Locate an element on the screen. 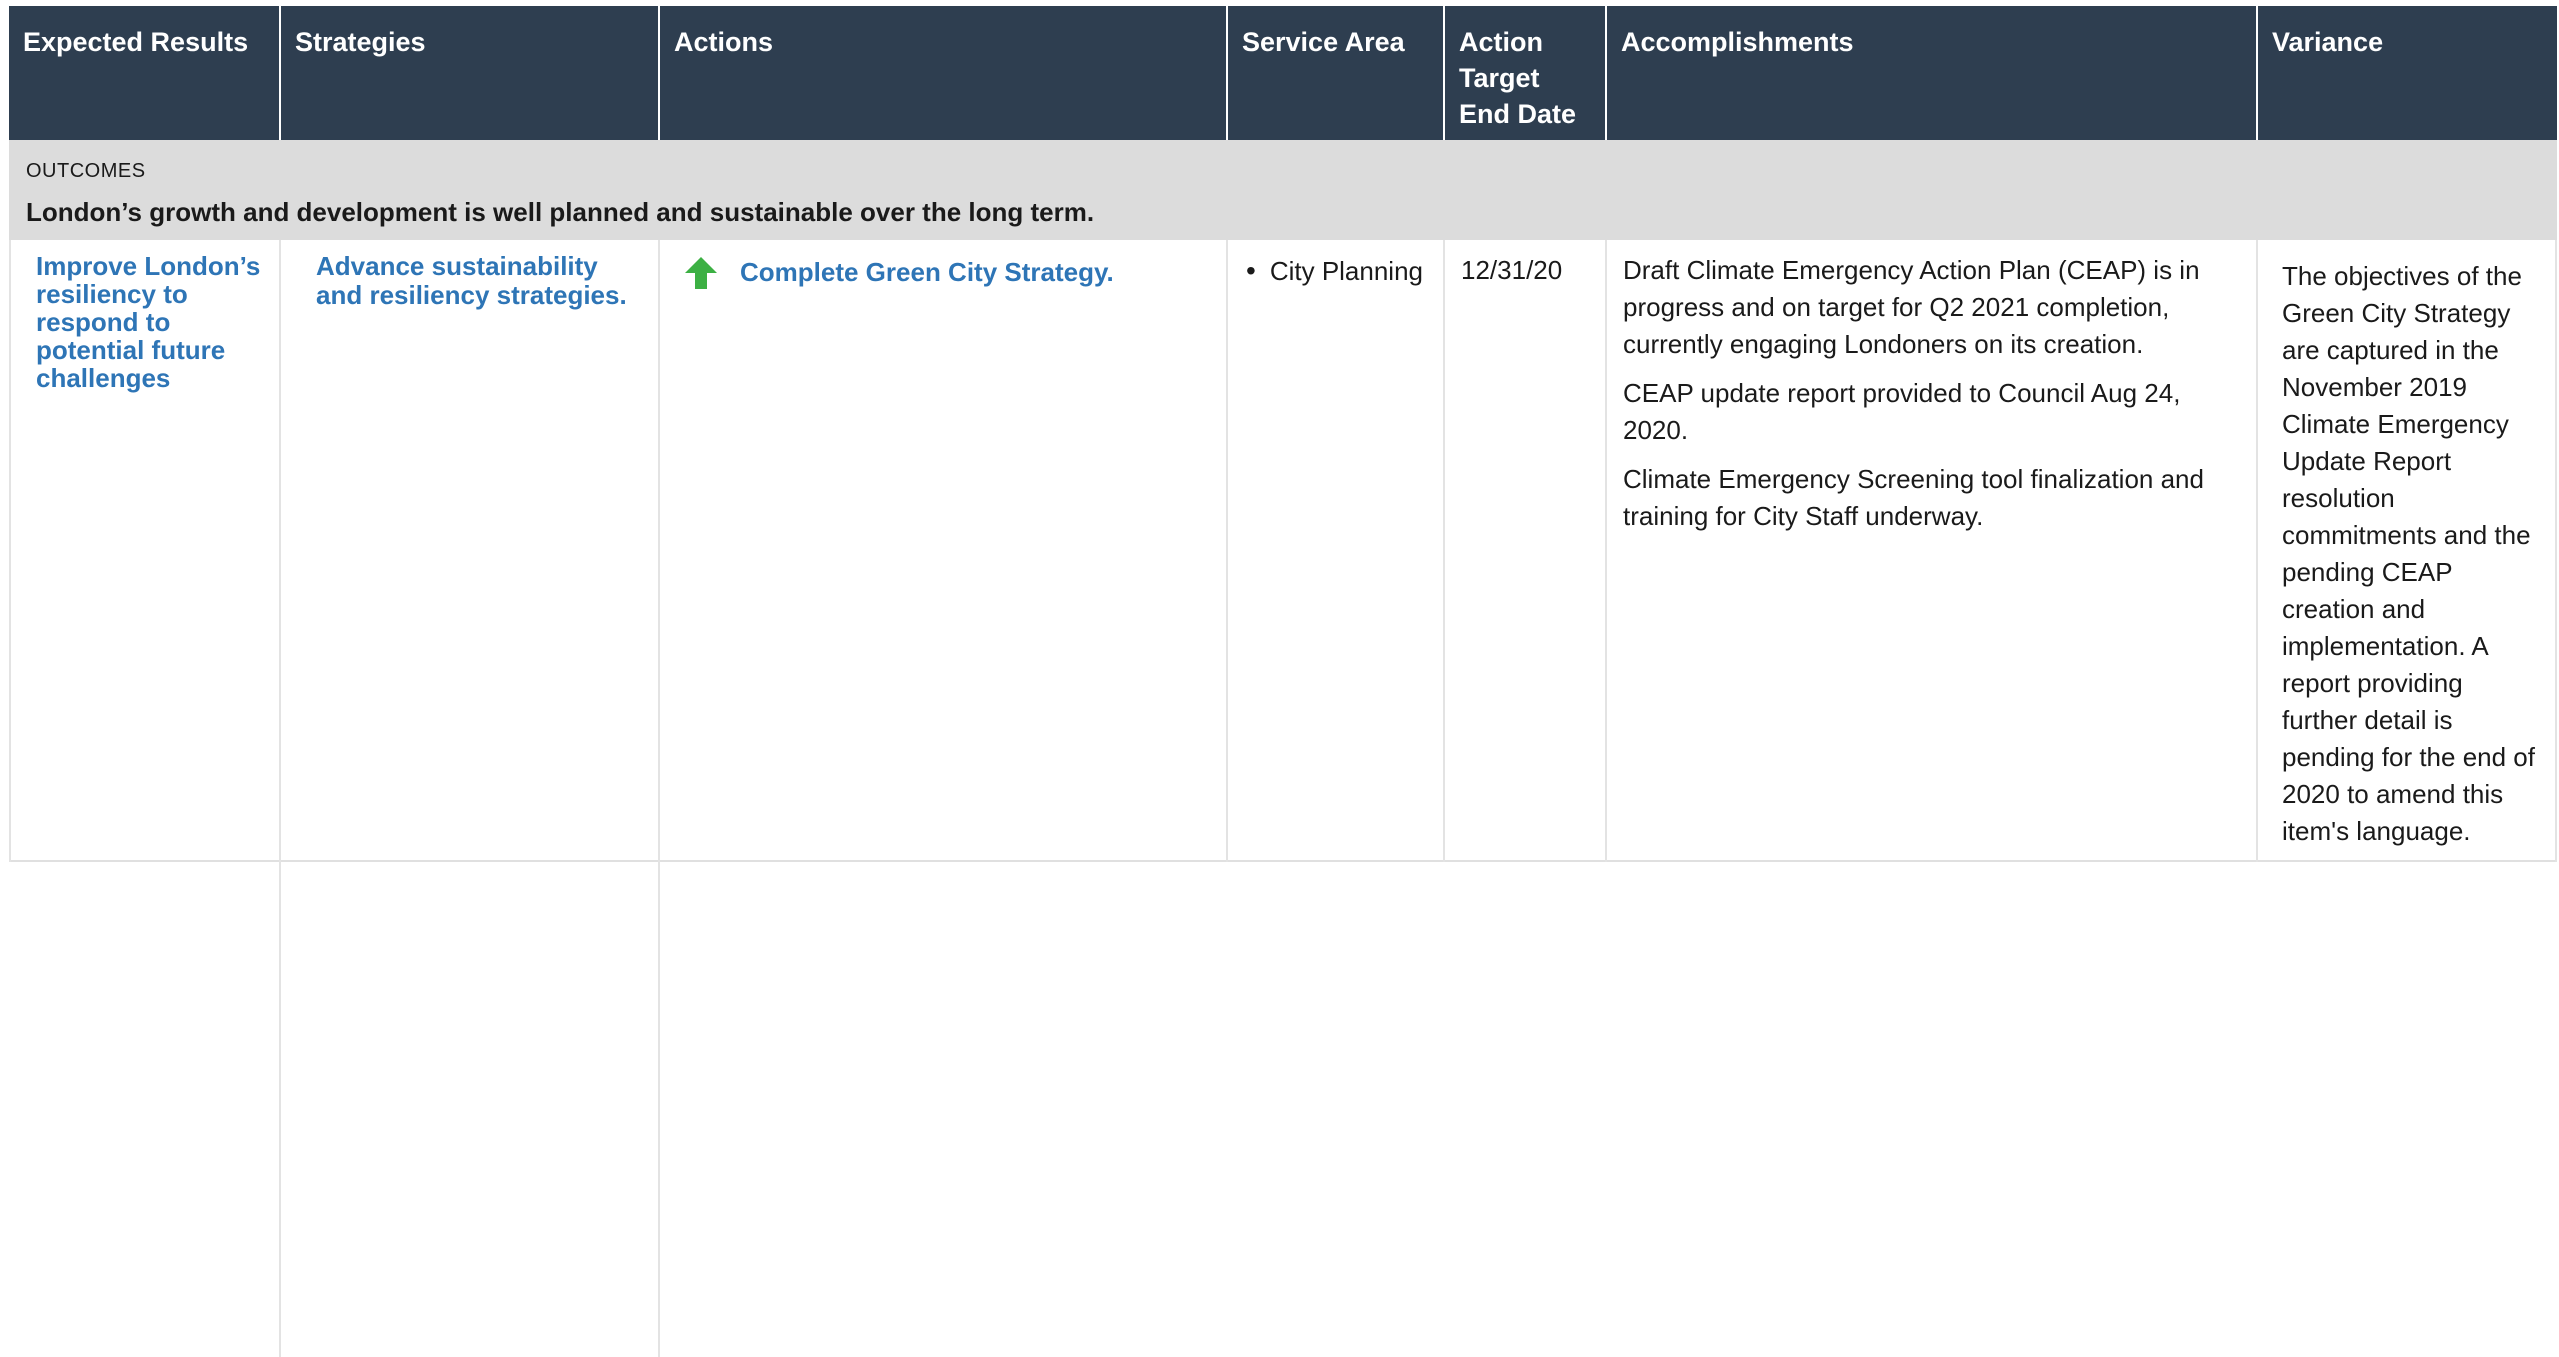 This screenshot has width=2559, height=1357. header-actions-label: Actions is located at coordinates (724, 42).